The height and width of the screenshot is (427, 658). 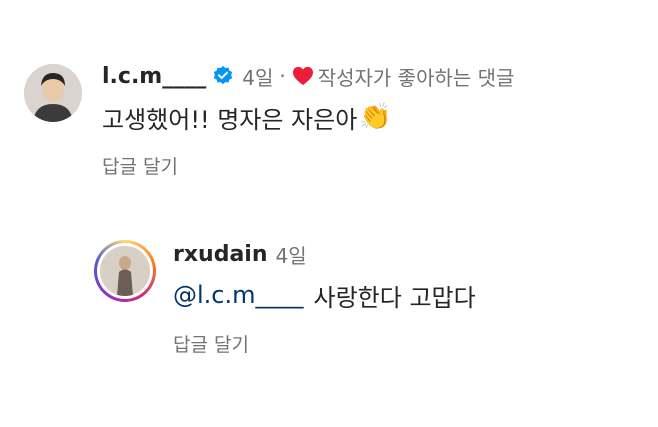 I want to click on comment-text-body: 고생했어!! 명자은 자은아, so click(x=230, y=119).